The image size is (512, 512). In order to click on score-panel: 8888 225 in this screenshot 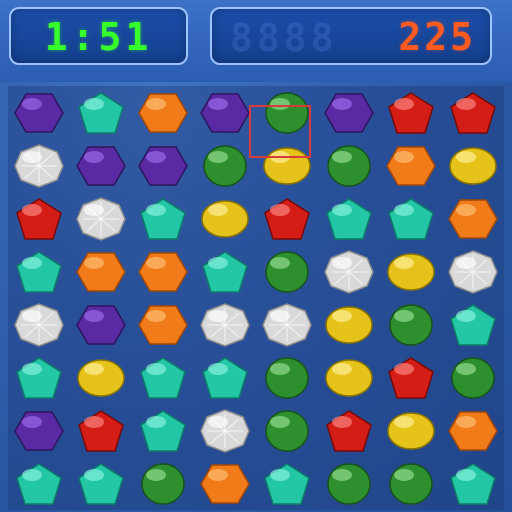, I will do `click(351, 36)`.